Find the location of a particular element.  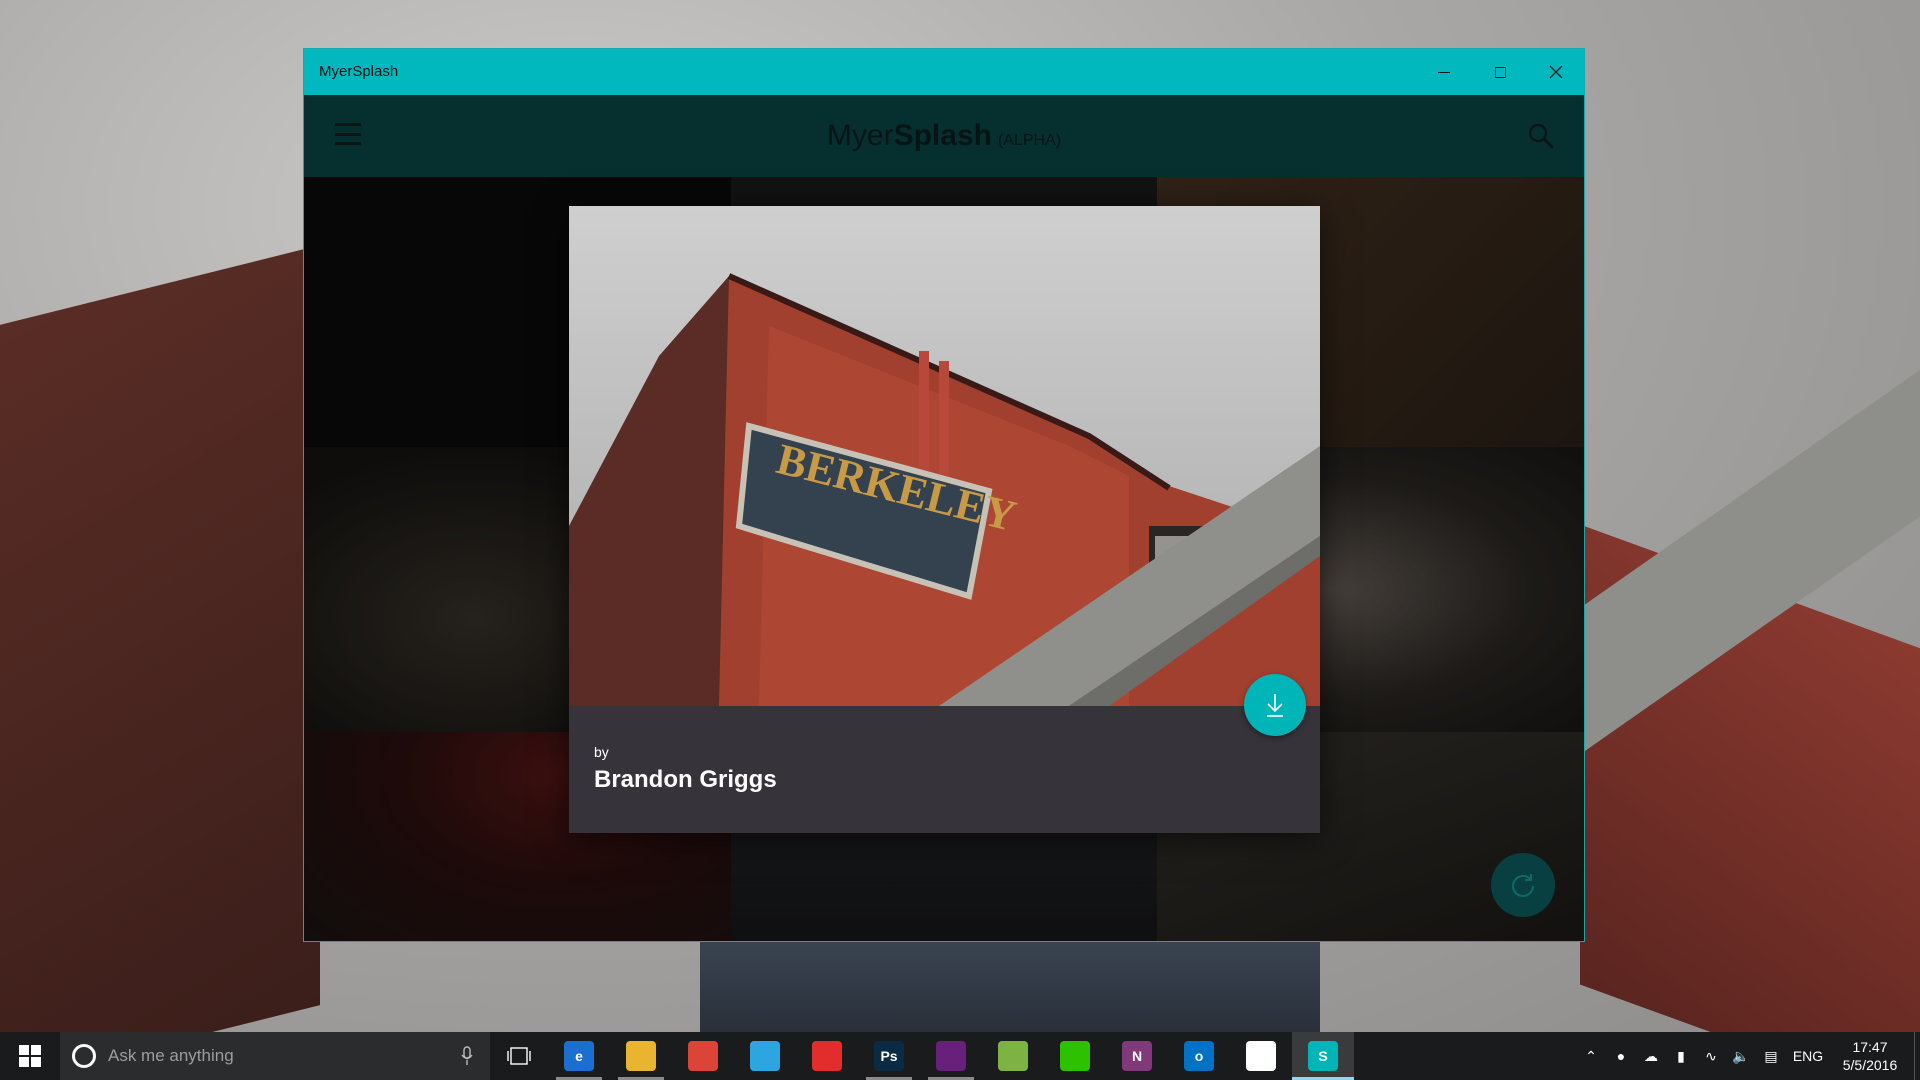

taskbar-app-onenote: N is located at coordinates (1137, 1056).